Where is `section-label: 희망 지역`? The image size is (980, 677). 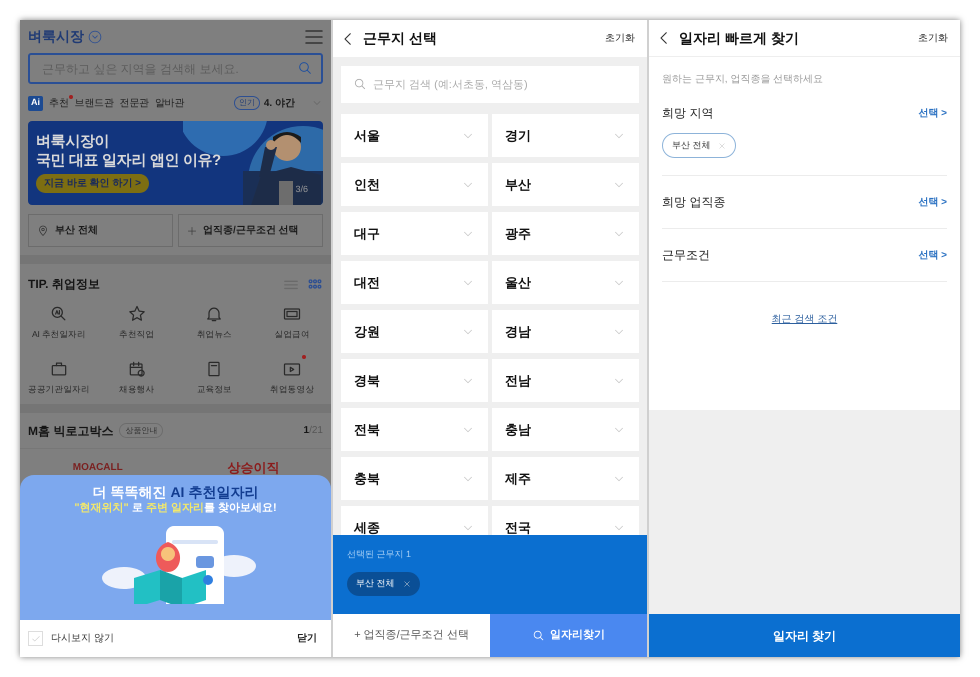 section-label: 희망 지역 is located at coordinates (688, 113).